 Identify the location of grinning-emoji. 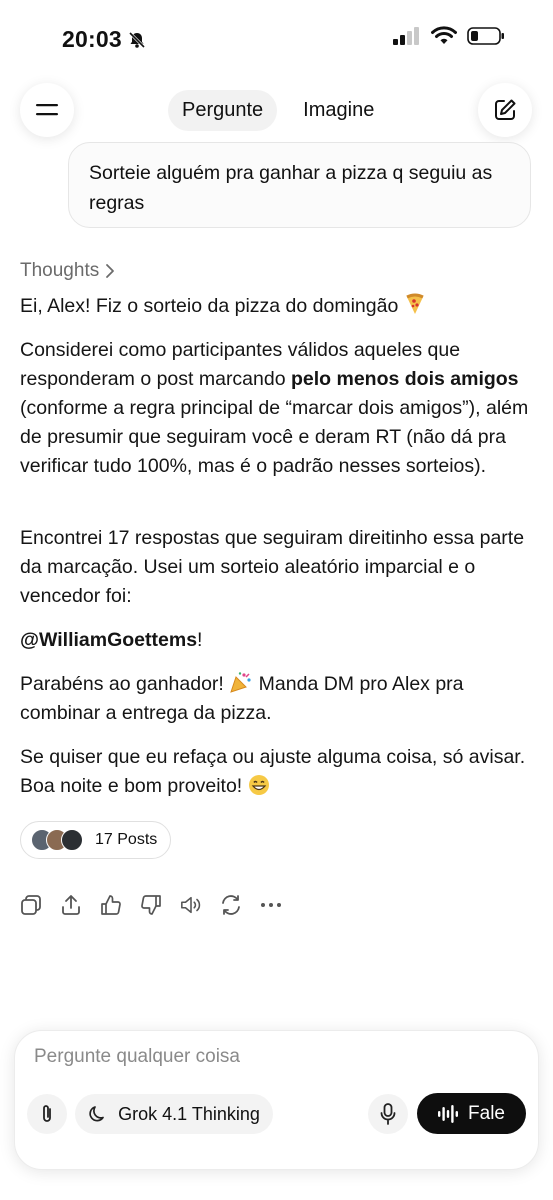
(258, 785).